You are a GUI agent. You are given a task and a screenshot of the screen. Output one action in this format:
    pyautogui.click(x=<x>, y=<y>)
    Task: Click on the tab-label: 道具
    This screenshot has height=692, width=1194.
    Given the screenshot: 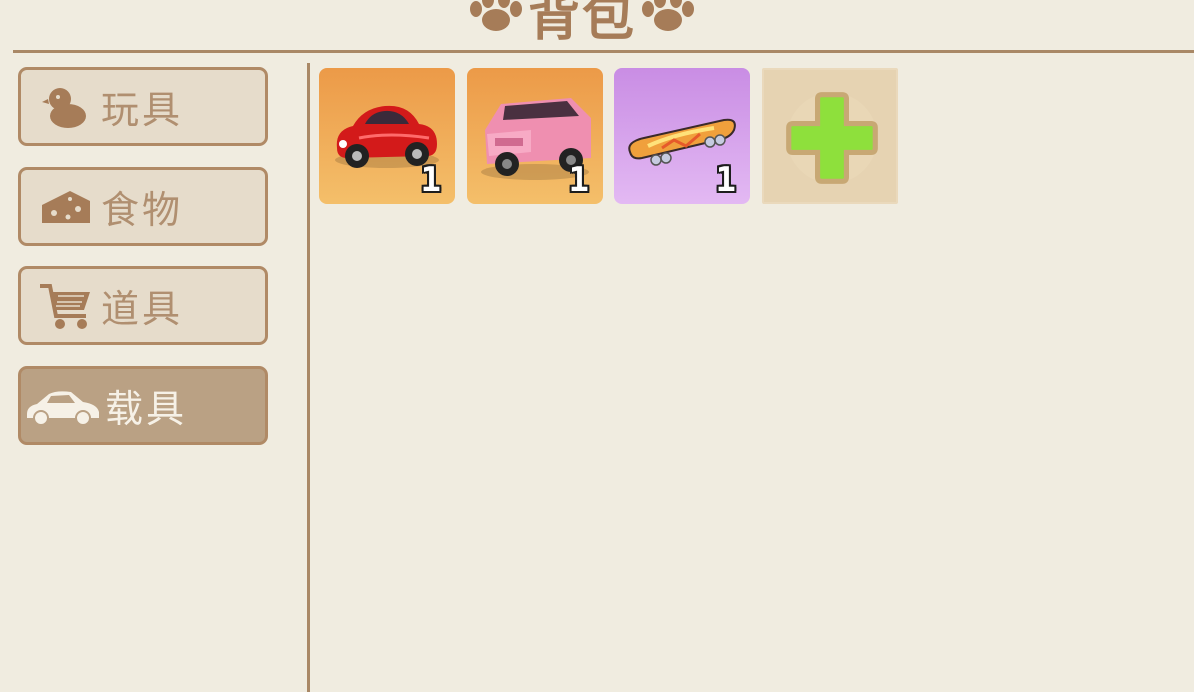 What is the action you would take?
    pyautogui.click(x=142, y=309)
    